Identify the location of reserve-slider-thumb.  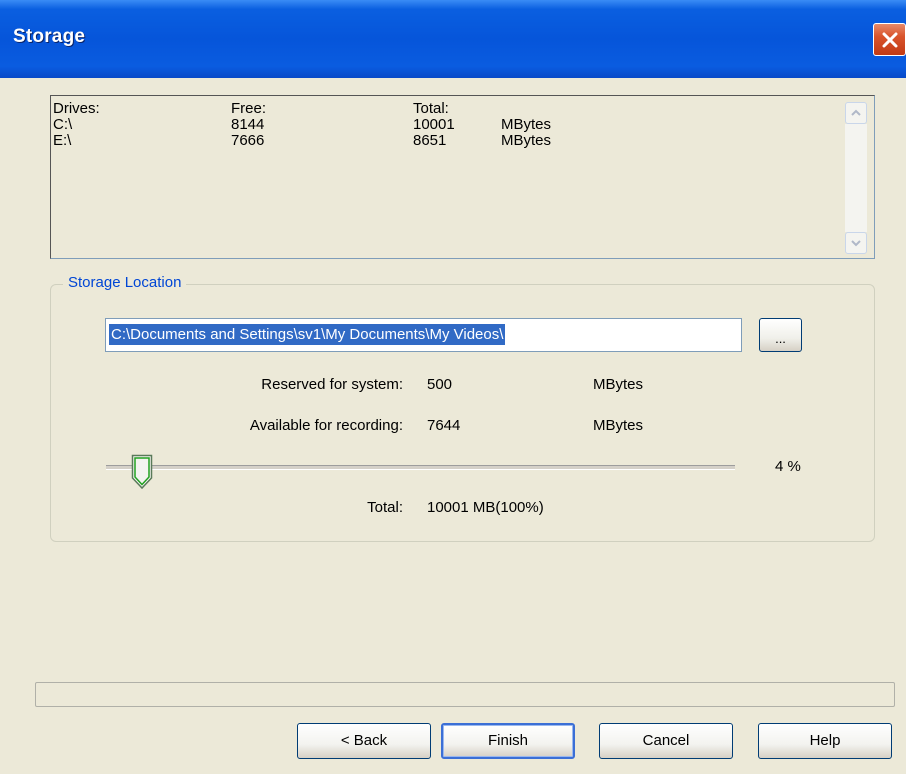
(142, 472).